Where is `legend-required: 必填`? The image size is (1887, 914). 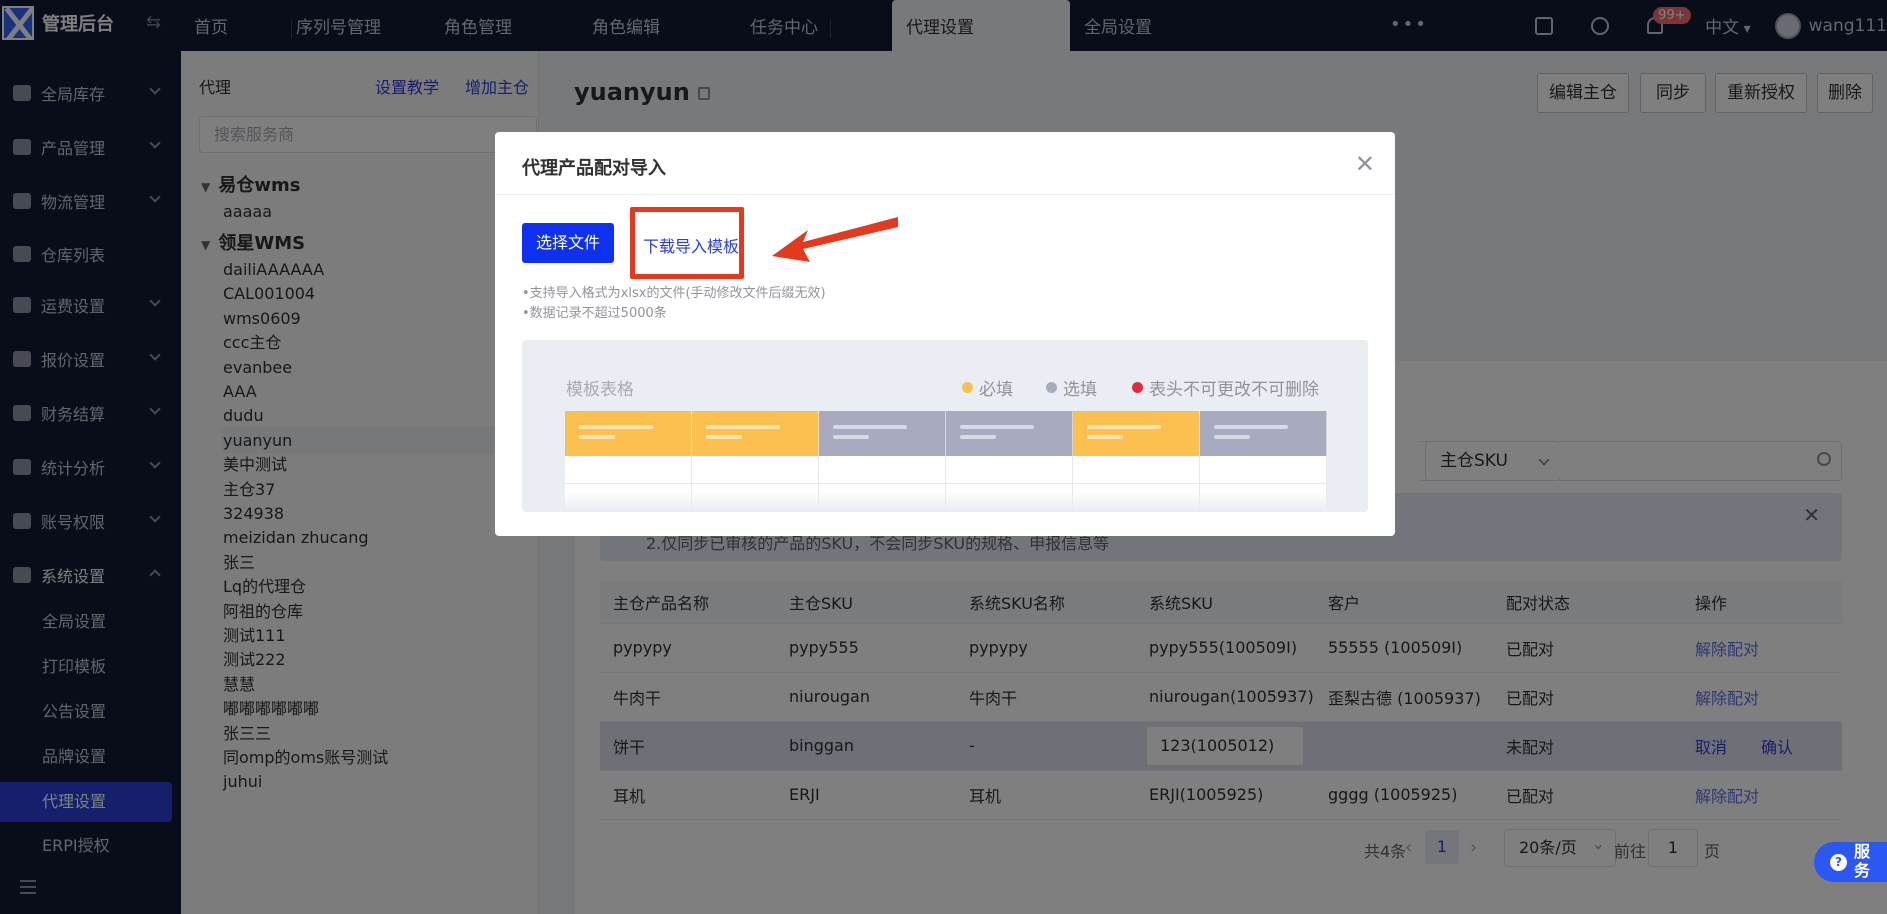
legend-required: 必填 is located at coordinates (987, 387).